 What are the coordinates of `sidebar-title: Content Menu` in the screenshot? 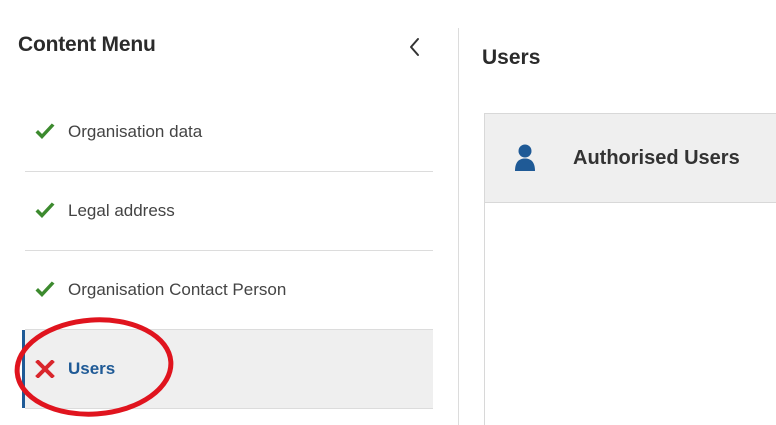 It's located at (87, 44).